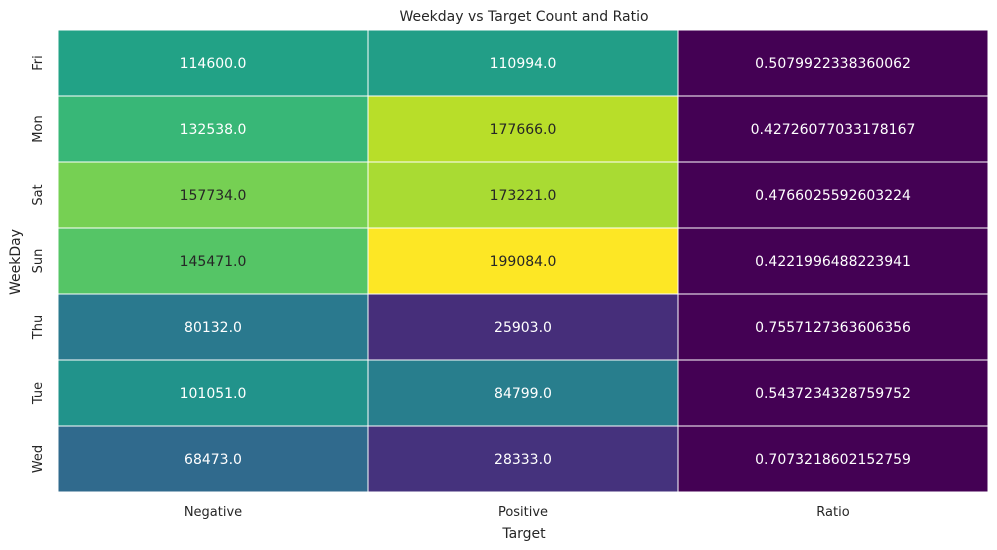 Image resolution: width=997 pixels, height=550 pixels. I want to click on cell-label-sun-ratio: 0.4221996488223941, so click(833, 262).